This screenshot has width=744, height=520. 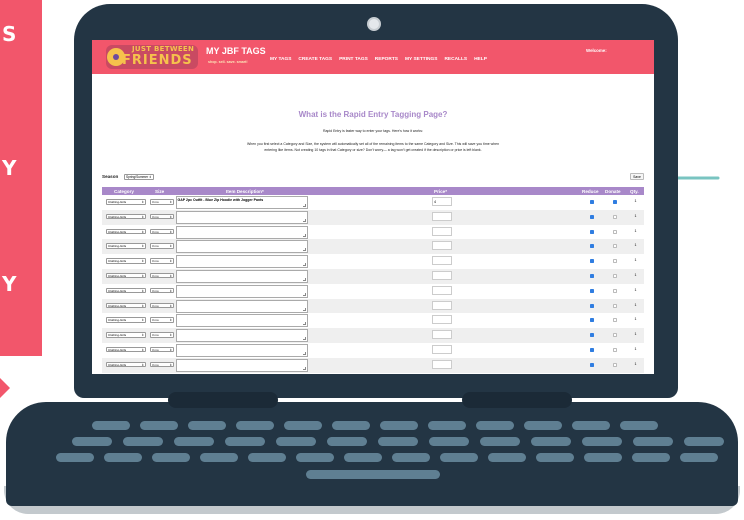 What do you see at coordinates (139, 177) in the screenshot?
I see `season-select: Spring/Summer ⇕` at bounding box center [139, 177].